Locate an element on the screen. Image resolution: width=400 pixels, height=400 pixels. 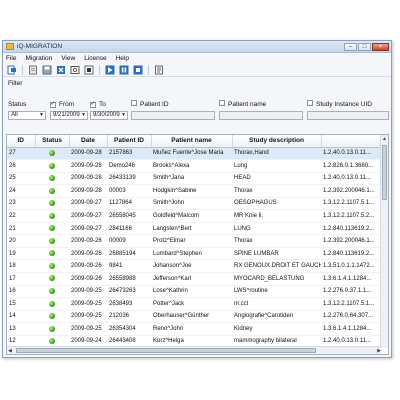
scroll-up-icon: ▲ is located at coordinates (384, 139).